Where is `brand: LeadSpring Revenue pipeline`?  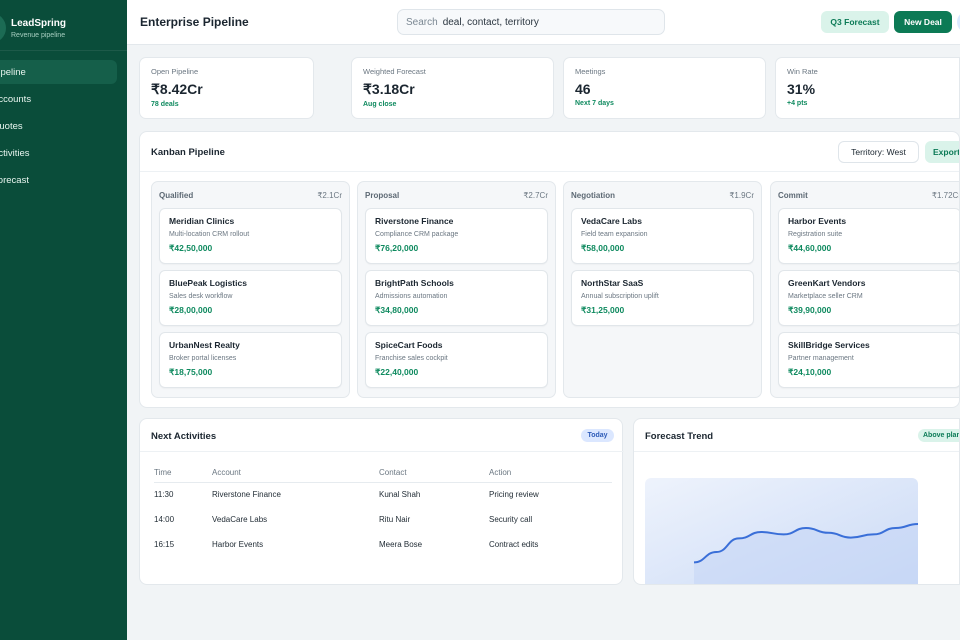
brand: LeadSpring Revenue pipeline is located at coordinates (33, 28).